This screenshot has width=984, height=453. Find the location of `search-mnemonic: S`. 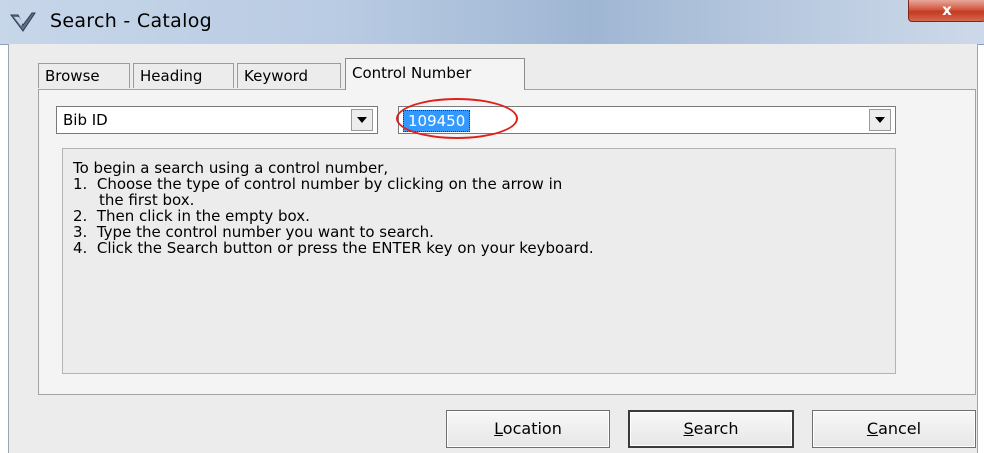

search-mnemonic: S is located at coordinates (688, 428).